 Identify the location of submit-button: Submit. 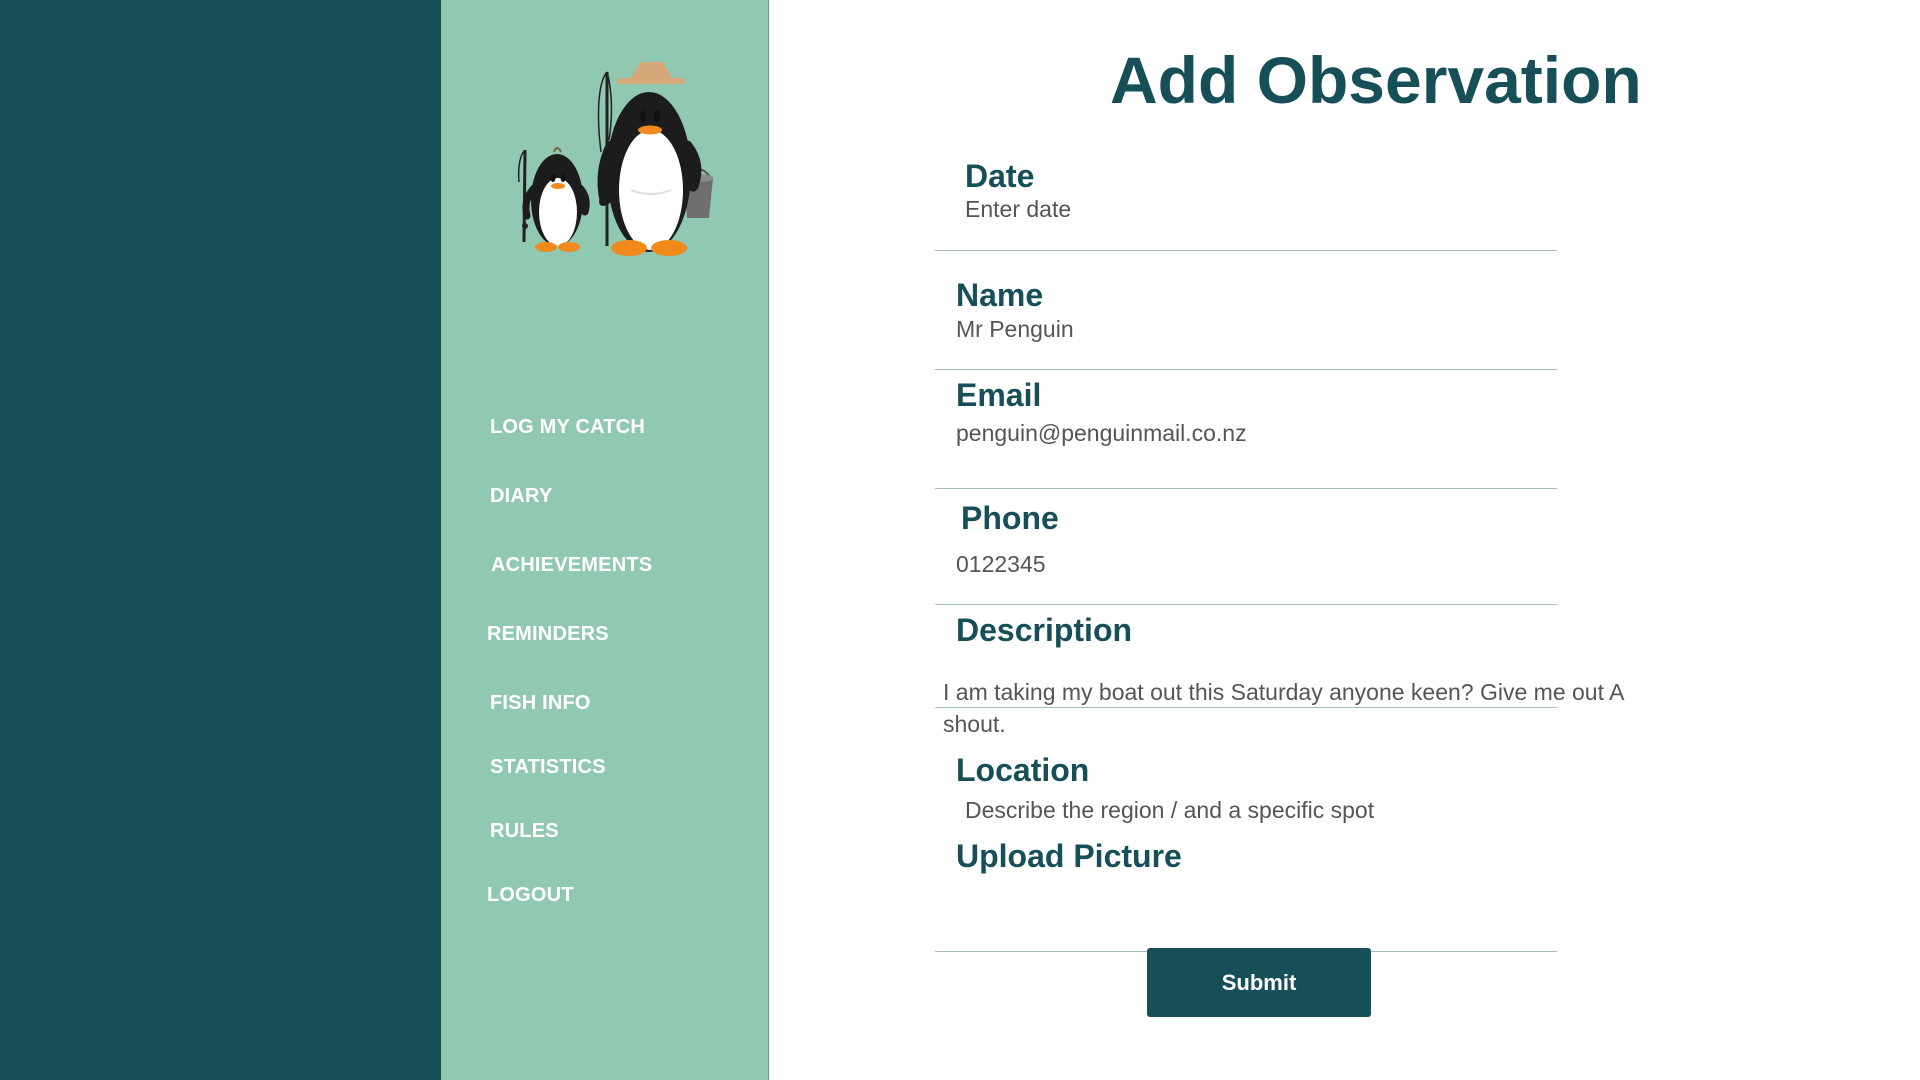
(1259, 982).